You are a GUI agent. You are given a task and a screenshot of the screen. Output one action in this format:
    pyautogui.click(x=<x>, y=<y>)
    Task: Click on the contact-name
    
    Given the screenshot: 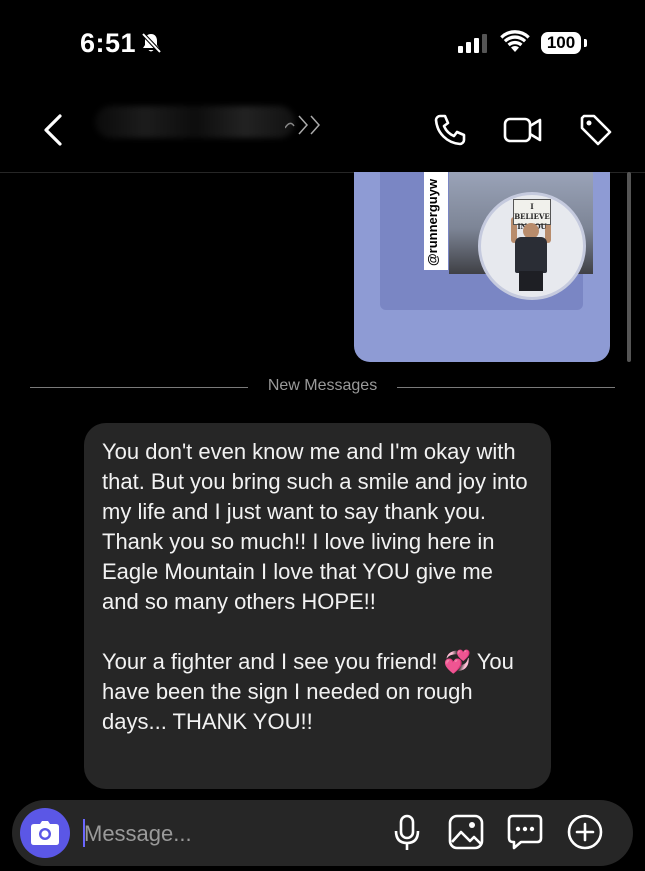 What is the action you would take?
    pyautogui.click(x=215, y=122)
    